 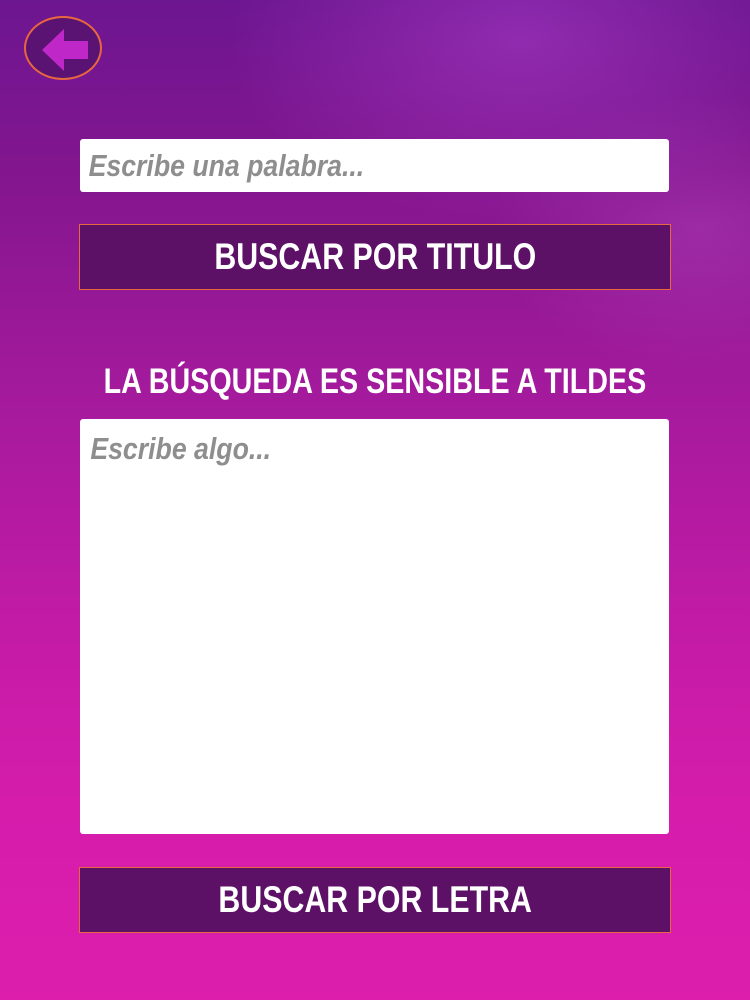 I want to click on title-search-field, so click(x=374, y=165).